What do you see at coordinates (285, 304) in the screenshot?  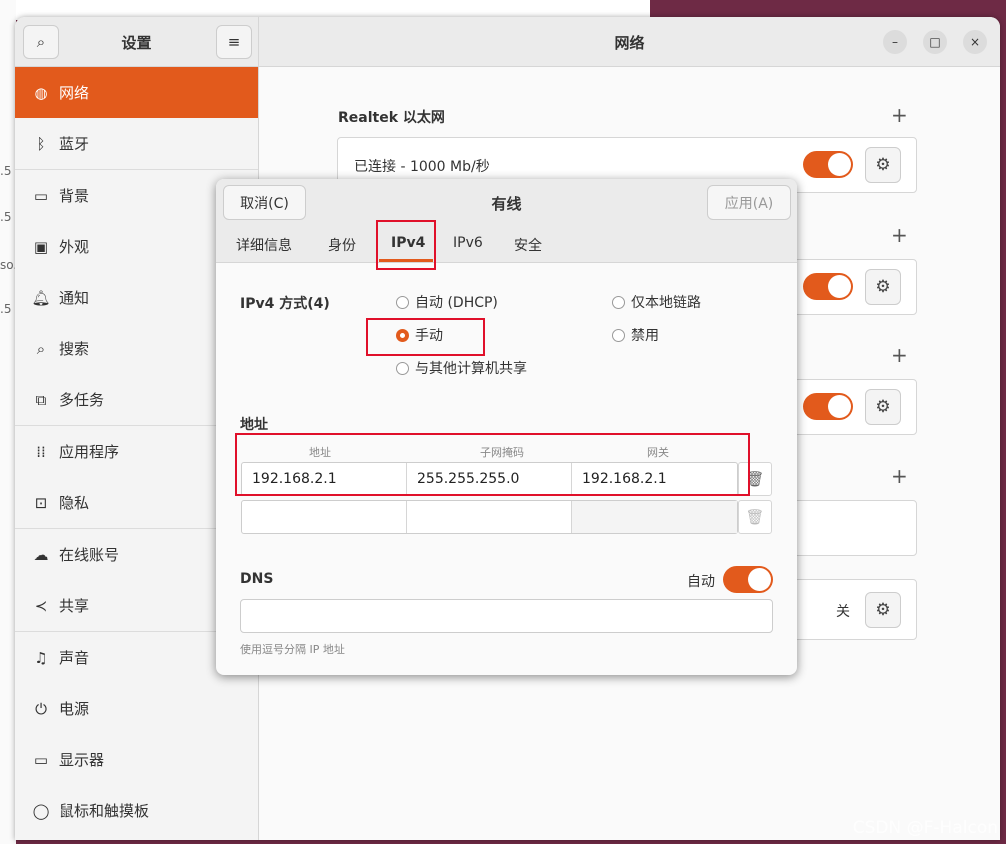 I see `ipv4-method-label: IPv4 方式(4)` at bounding box center [285, 304].